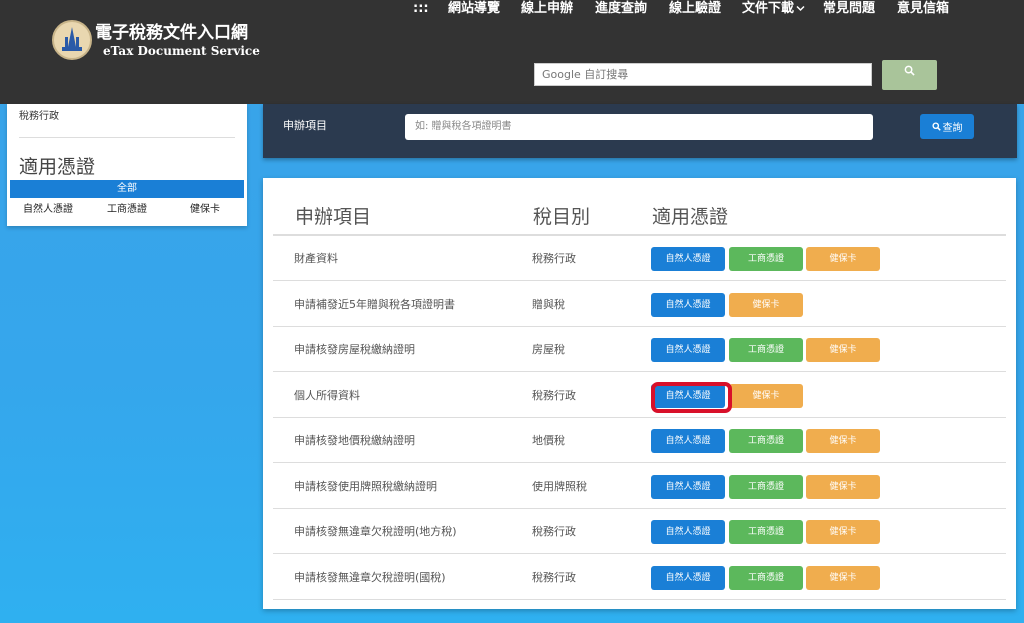 The image size is (1024, 623). I want to click on table-row: 個人所得資料 稅務行政 自然人憑證 健保卡, so click(639, 395).